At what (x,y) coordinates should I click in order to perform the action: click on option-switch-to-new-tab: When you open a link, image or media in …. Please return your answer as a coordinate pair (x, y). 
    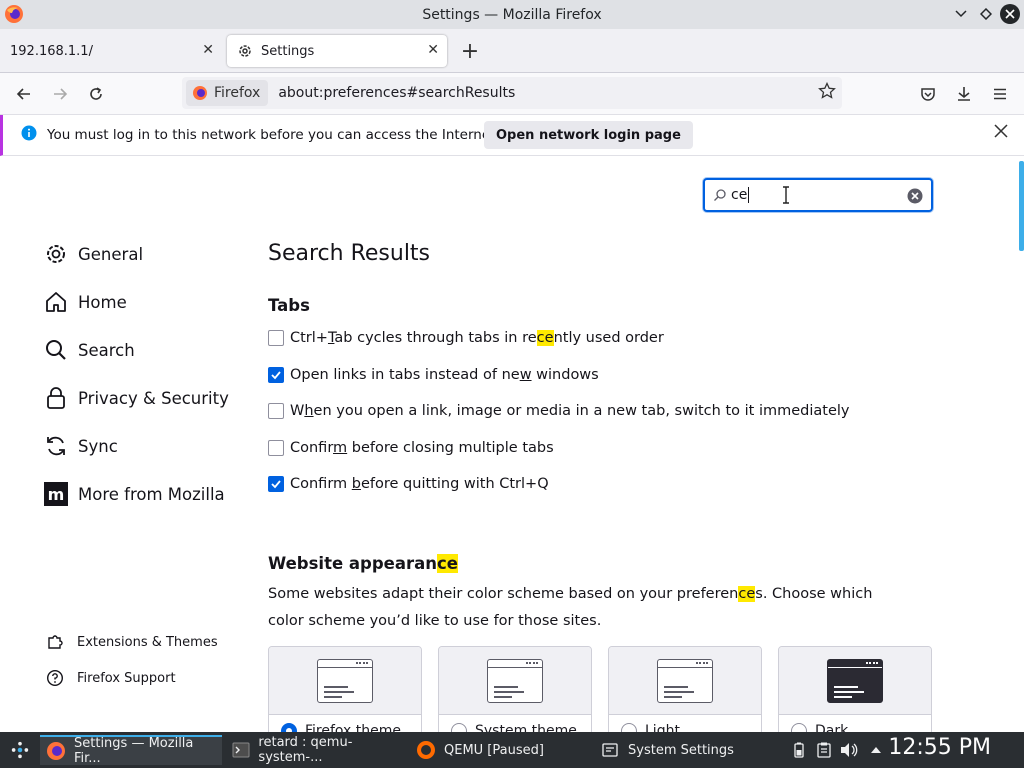
    Looking at the image, I should click on (558, 411).